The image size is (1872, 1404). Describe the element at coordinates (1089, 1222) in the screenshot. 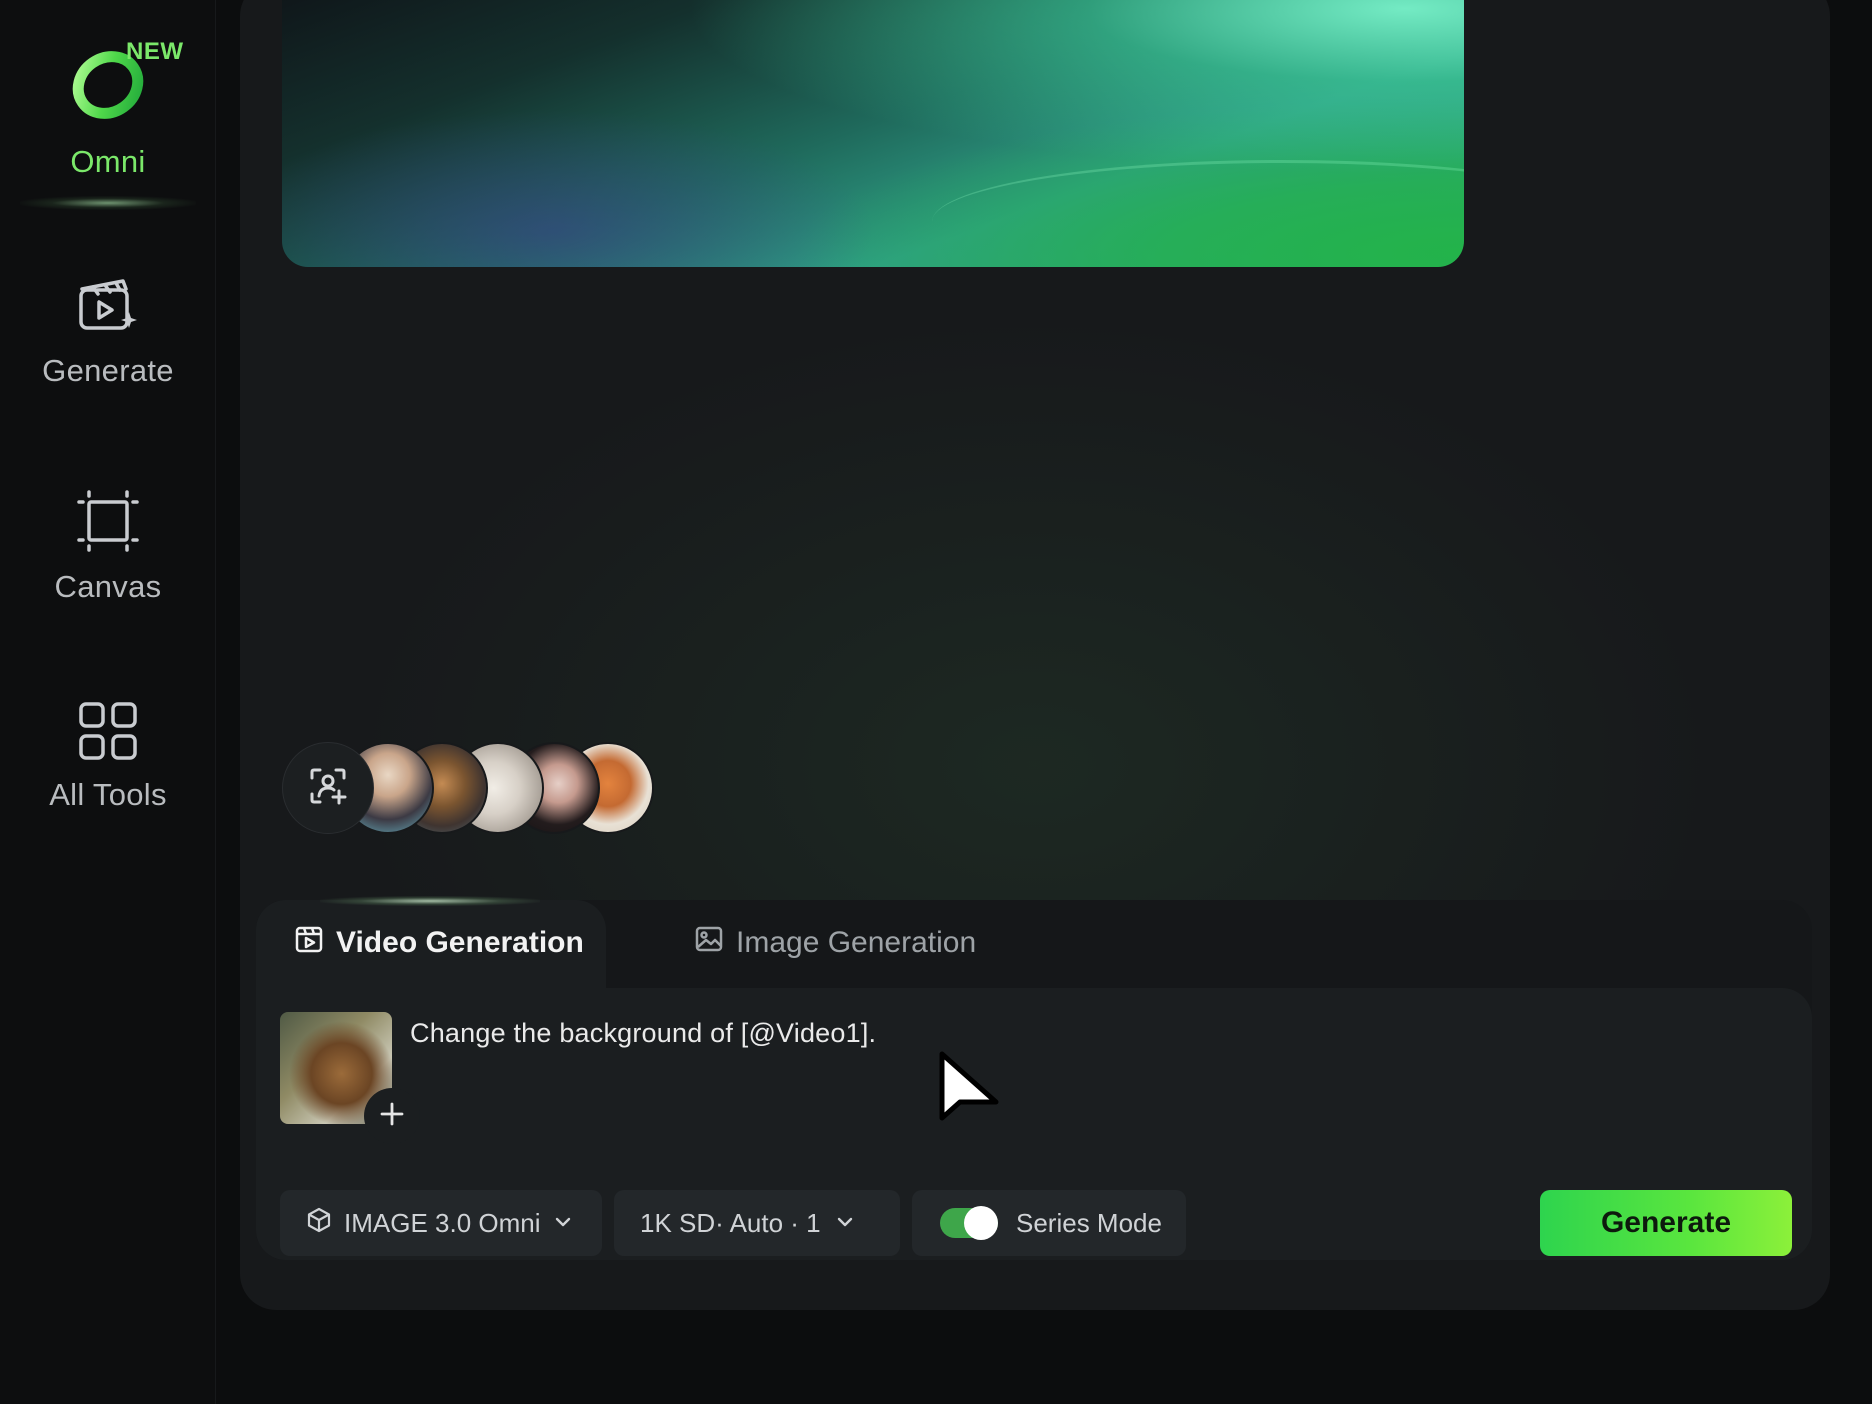

I see `series-mode-label: Series Mode` at that location.